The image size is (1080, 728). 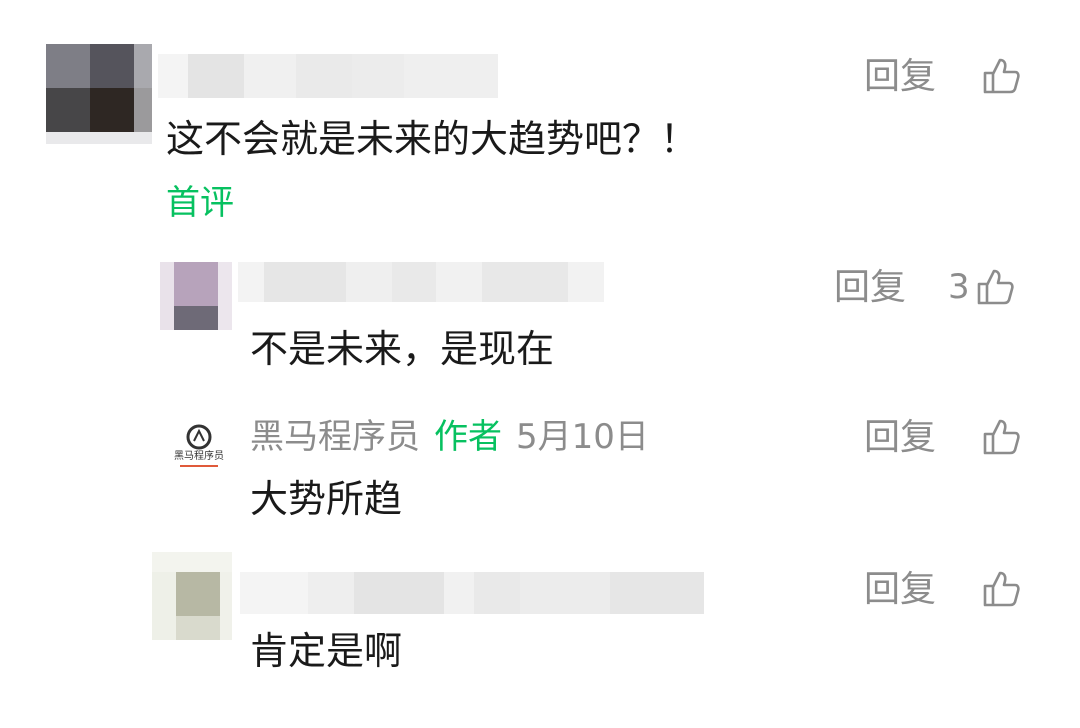 What do you see at coordinates (199, 466) in the screenshot?
I see `author-logo-underline` at bounding box center [199, 466].